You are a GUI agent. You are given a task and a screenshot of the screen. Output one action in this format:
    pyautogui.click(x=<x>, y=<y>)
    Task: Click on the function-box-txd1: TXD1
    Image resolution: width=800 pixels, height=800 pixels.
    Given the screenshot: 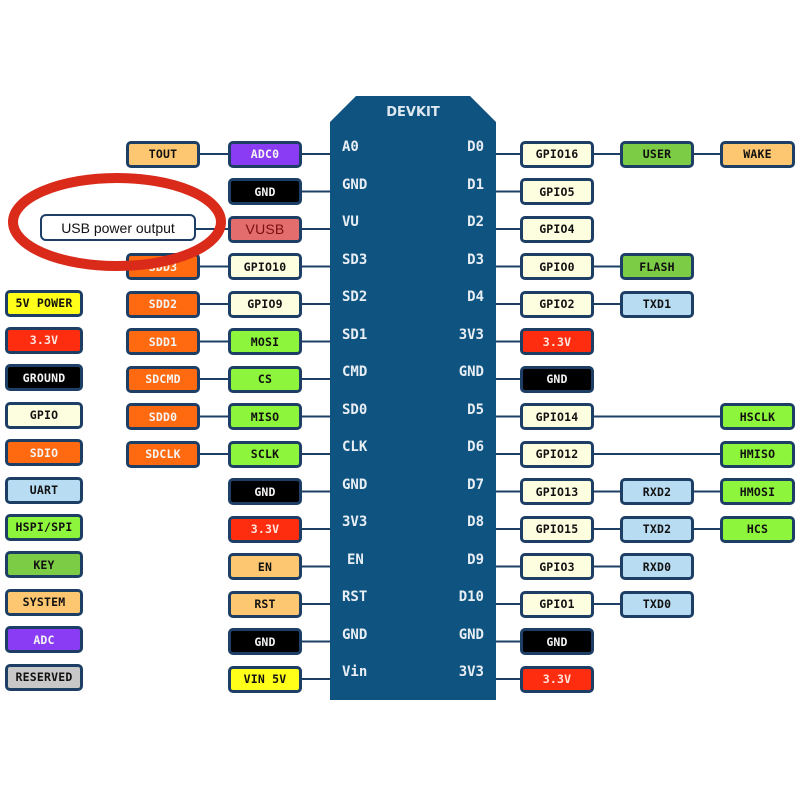 What is the action you would take?
    pyautogui.click(x=657, y=304)
    